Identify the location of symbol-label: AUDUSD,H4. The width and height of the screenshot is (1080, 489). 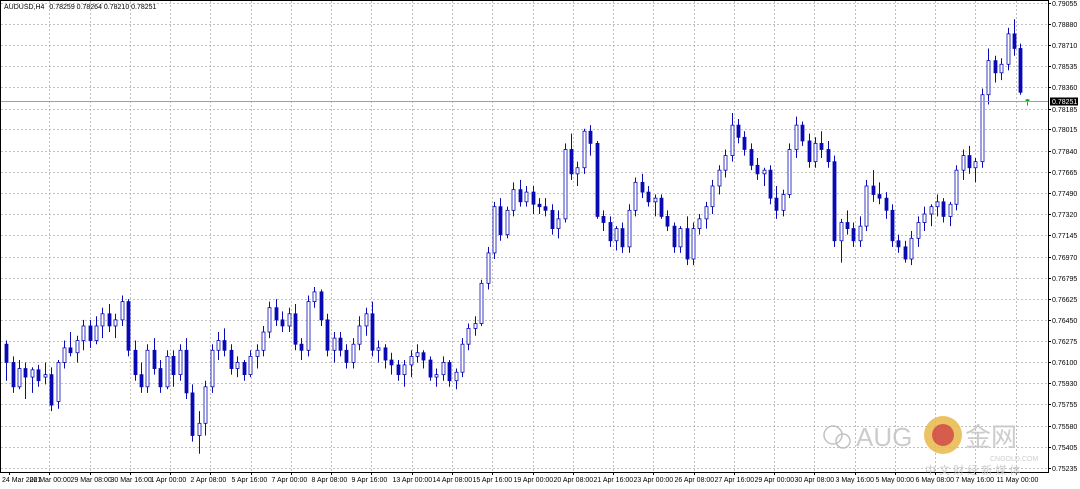
(24, 7).